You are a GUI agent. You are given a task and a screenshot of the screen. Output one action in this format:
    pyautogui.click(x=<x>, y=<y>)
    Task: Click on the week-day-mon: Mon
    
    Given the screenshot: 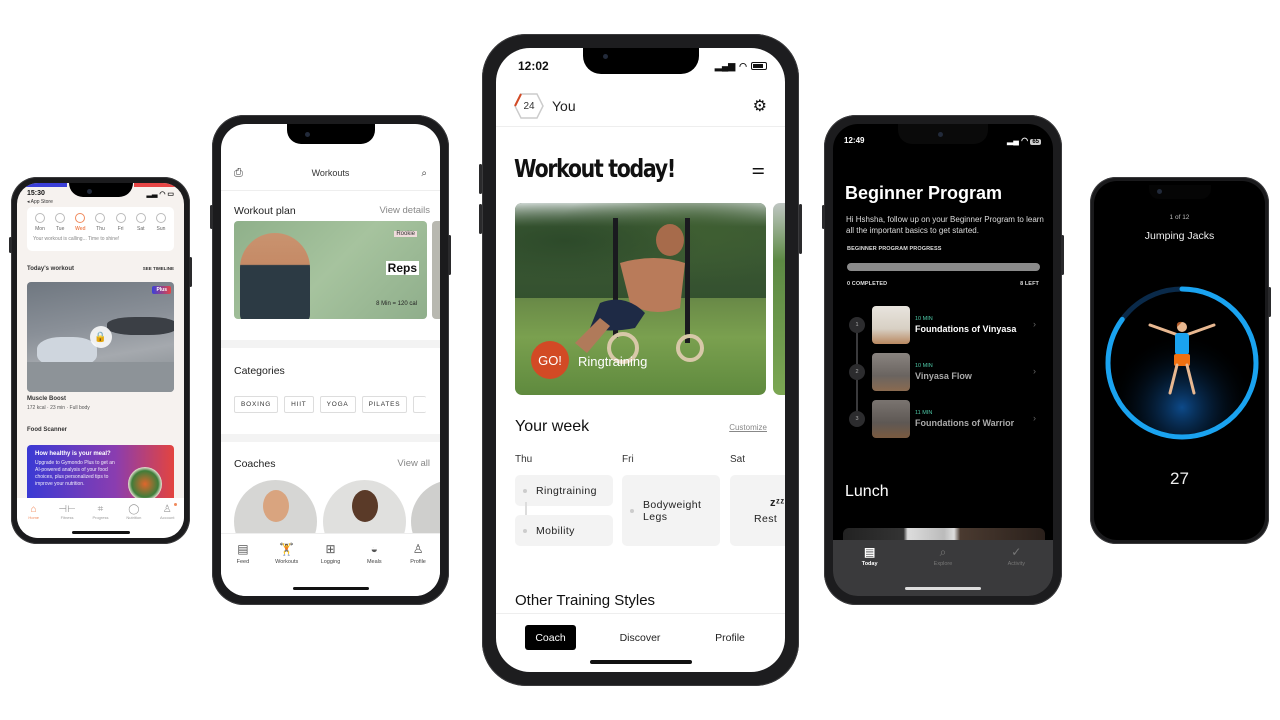 What is the action you would take?
    pyautogui.click(x=40, y=222)
    